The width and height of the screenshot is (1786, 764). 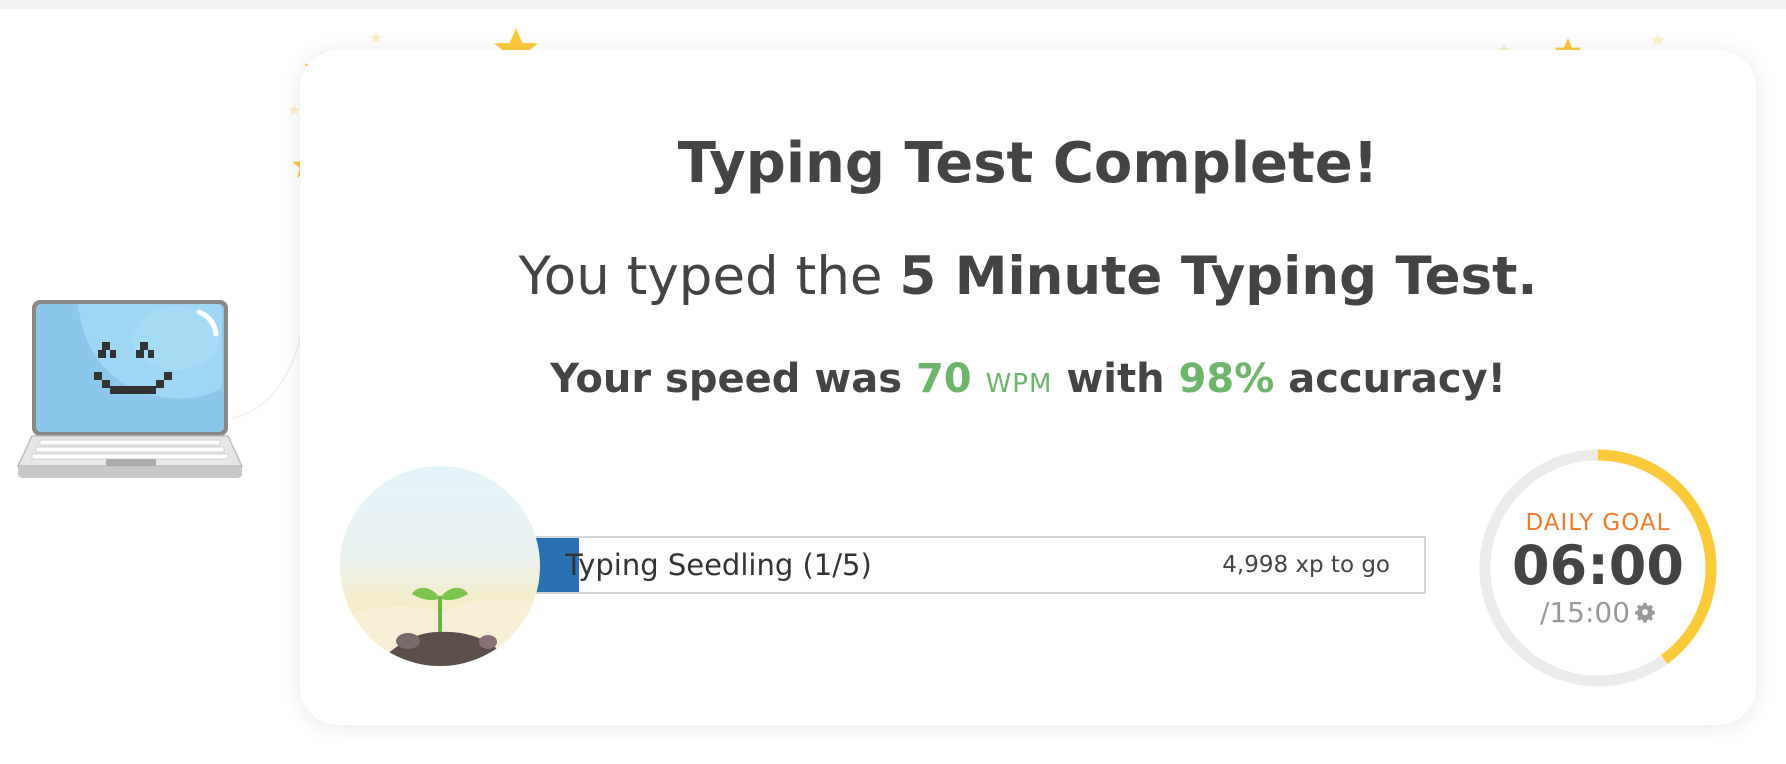 What do you see at coordinates (440, 566) in the screenshot?
I see `seedling-icon` at bounding box center [440, 566].